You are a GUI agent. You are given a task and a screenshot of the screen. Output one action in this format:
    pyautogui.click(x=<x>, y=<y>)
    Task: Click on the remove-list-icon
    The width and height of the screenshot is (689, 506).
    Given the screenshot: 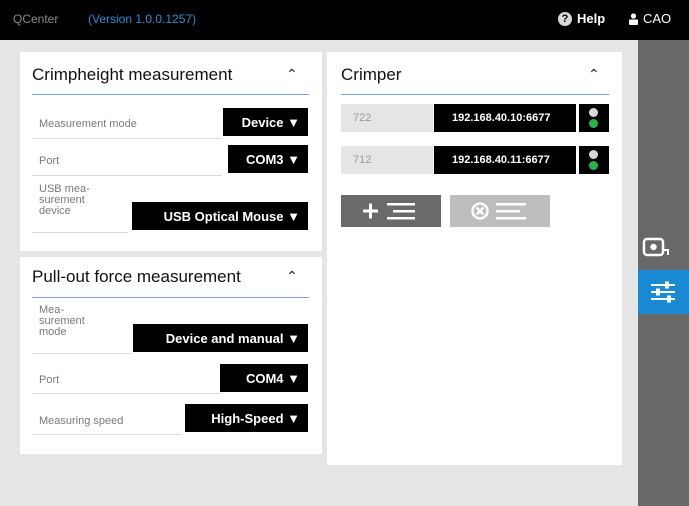 What is the action you would take?
    pyautogui.click(x=498, y=211)
    